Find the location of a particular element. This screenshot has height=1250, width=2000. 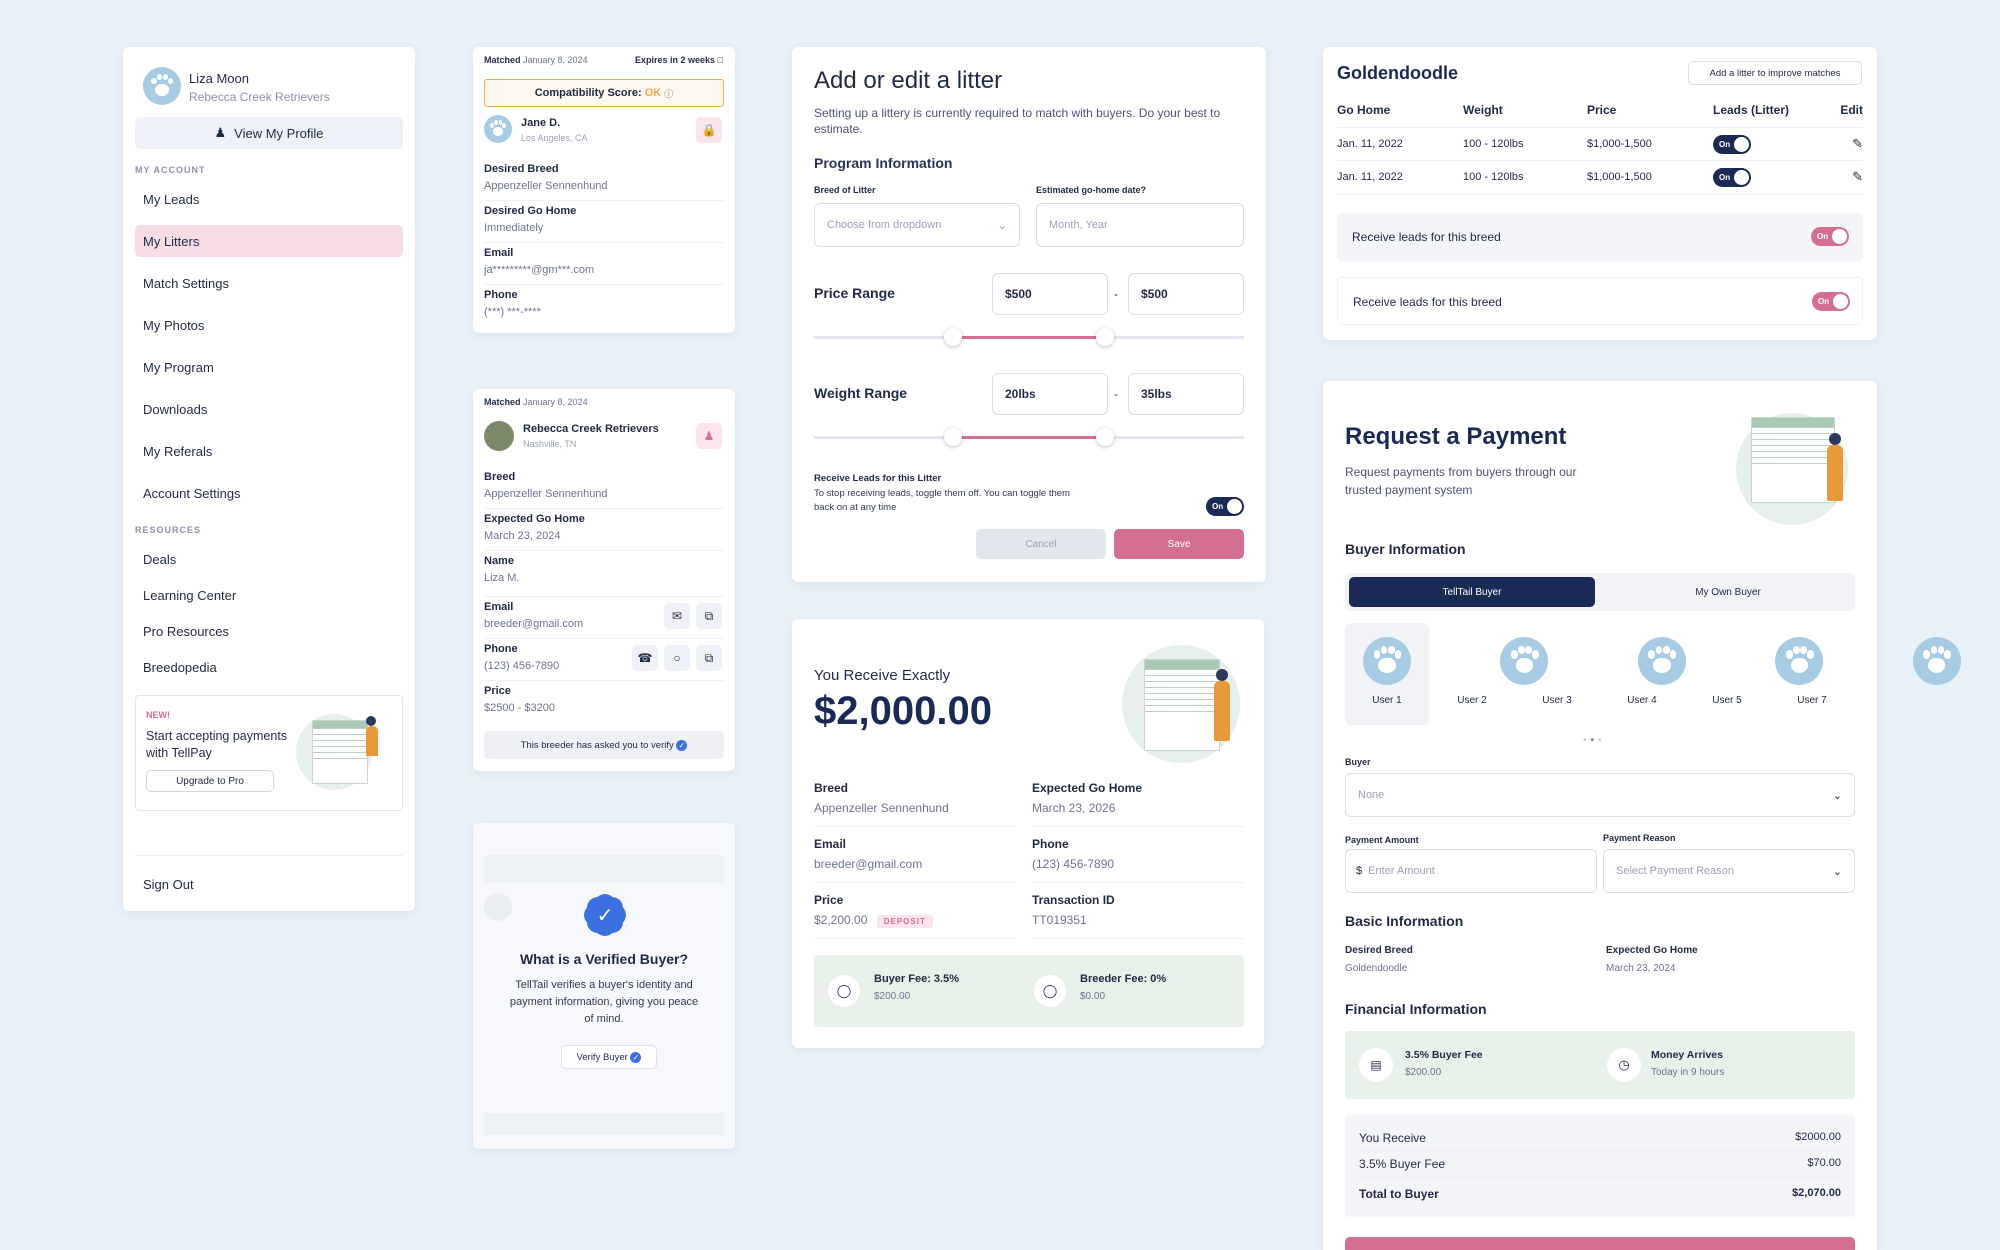

sign-out-link: Sign Out is located at coordinates (168, 884).